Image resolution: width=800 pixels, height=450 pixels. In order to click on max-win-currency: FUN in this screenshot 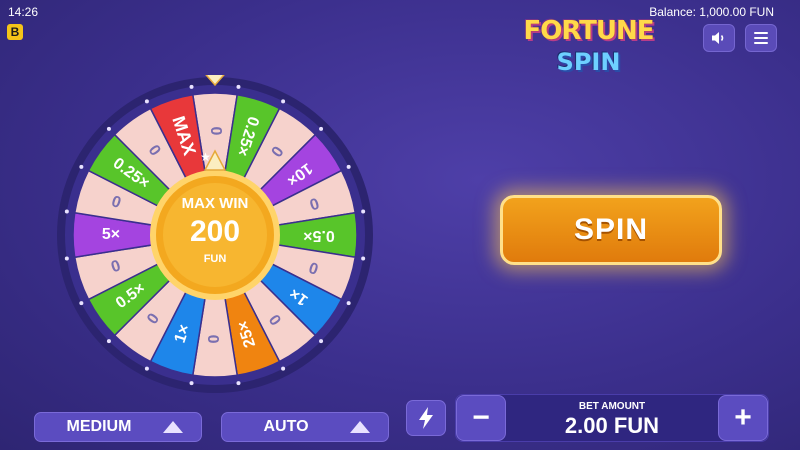, I will do `click(215, 259)`.